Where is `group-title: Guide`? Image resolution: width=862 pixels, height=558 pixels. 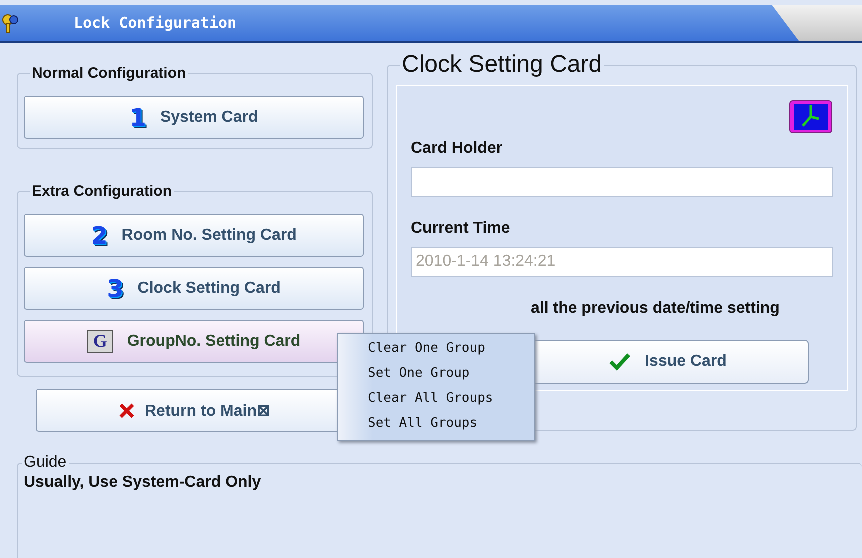
group-title: Guide is located at coordinates (45, 463).